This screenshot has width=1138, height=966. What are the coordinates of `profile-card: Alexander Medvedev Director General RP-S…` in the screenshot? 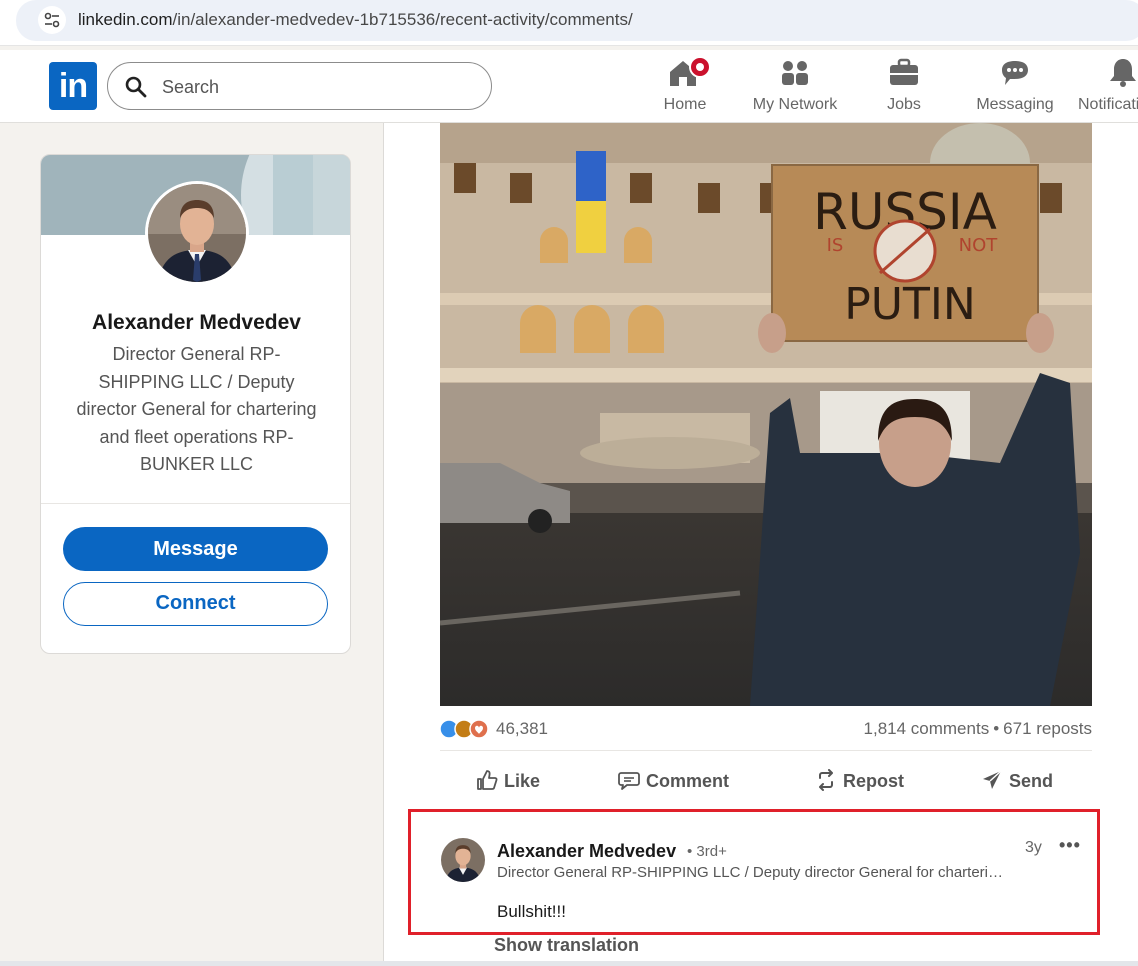 It's located at (195, 404).